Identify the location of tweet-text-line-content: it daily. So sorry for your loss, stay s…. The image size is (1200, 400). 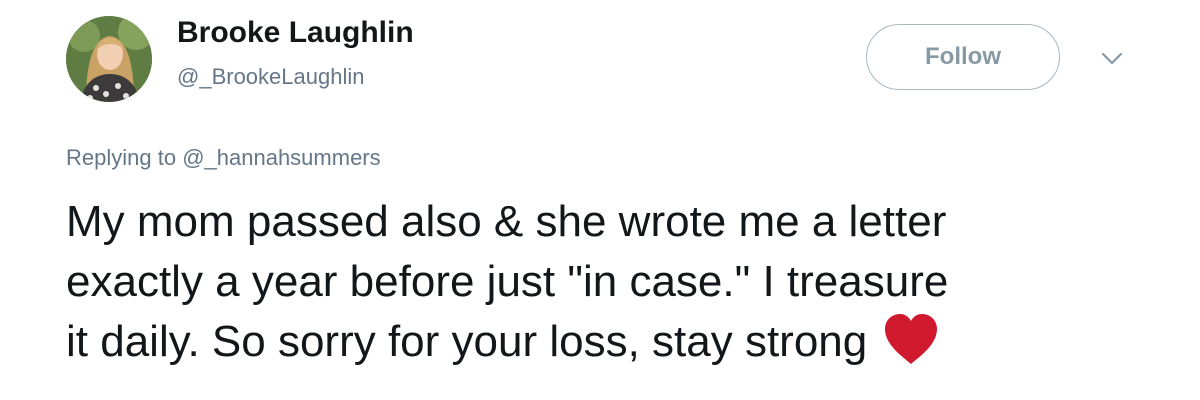
(467, 341).